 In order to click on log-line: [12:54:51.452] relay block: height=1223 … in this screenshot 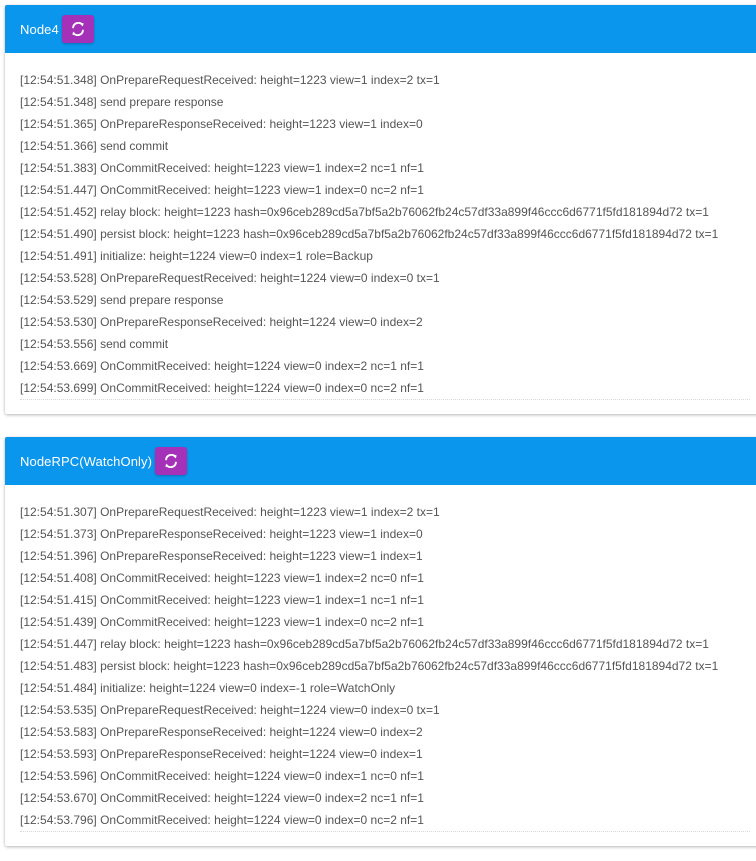, I will do `click(364, 212)`.